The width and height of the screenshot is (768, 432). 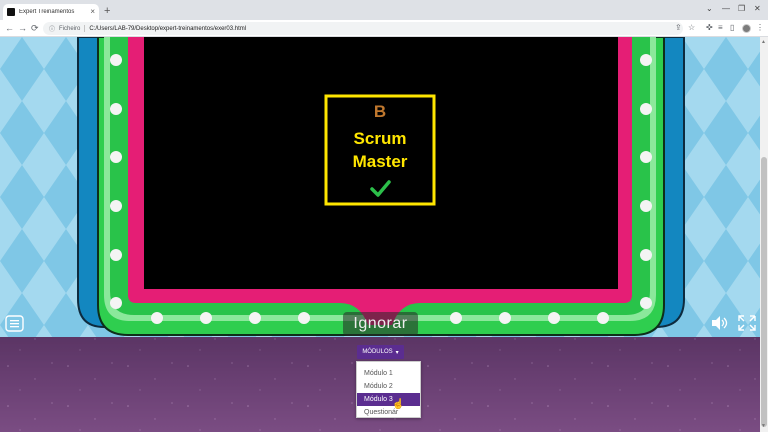 What do you see at coordinates (107, 11) in the screenshot?
I see `new-tab-button: +` at bounding box center [107, 11].